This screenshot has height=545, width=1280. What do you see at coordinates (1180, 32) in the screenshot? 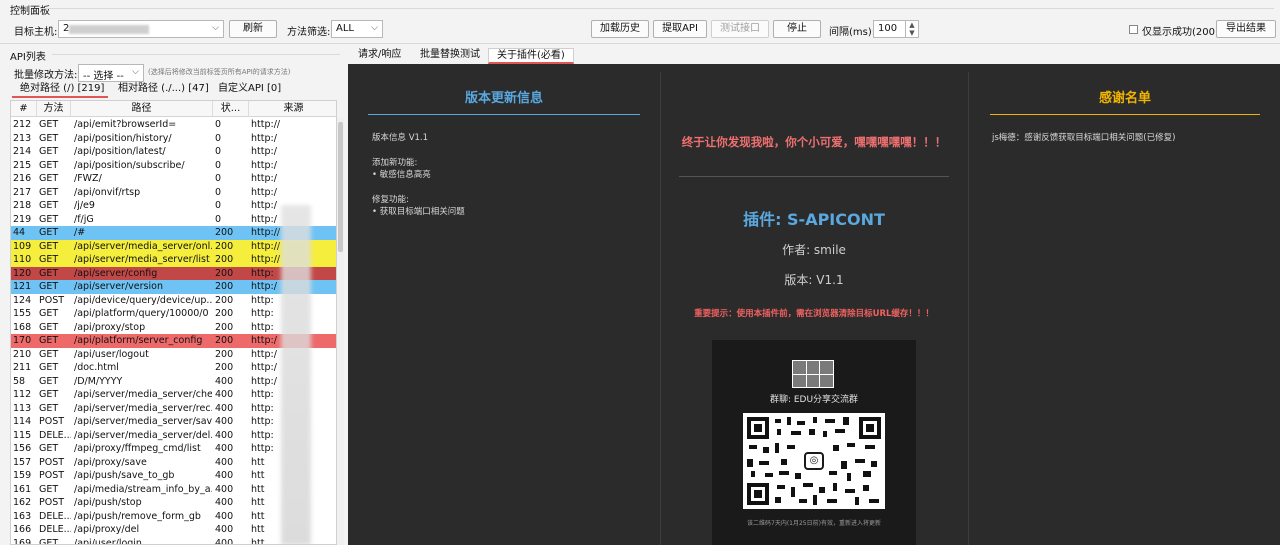
I see `only-success-label: 仅显示成功(200)` at bounding box center [1180, 32].